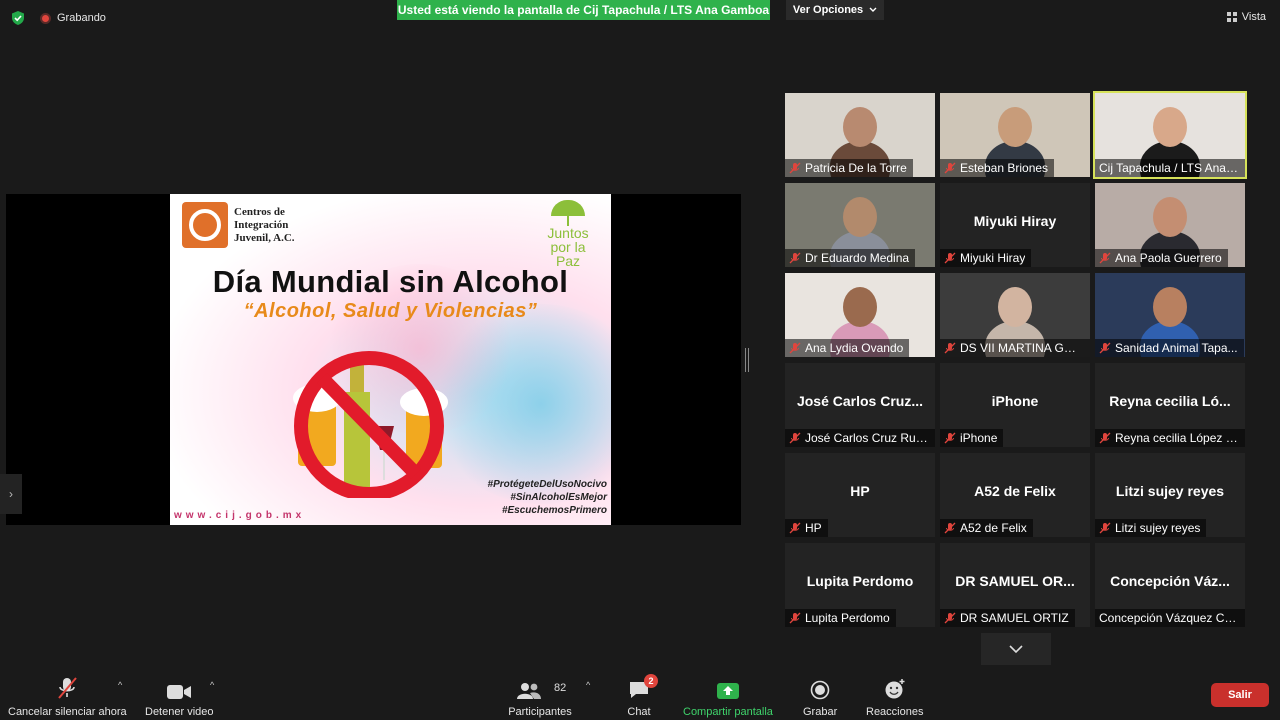  I want to click on participant-tile: Miyuki Hiray Miyuki Hiray, so click(1015, 225).